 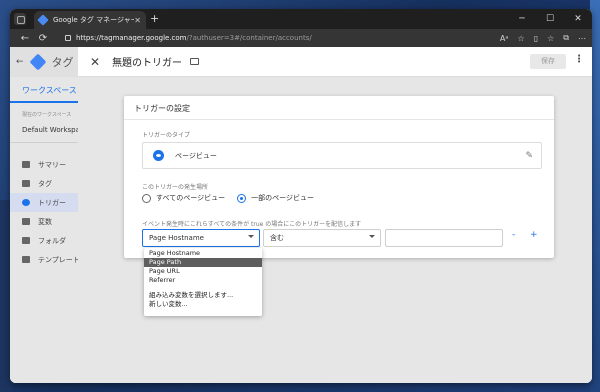 I want to click on window-controls: ─ ☐ ✕, so click(x=550, y=19).